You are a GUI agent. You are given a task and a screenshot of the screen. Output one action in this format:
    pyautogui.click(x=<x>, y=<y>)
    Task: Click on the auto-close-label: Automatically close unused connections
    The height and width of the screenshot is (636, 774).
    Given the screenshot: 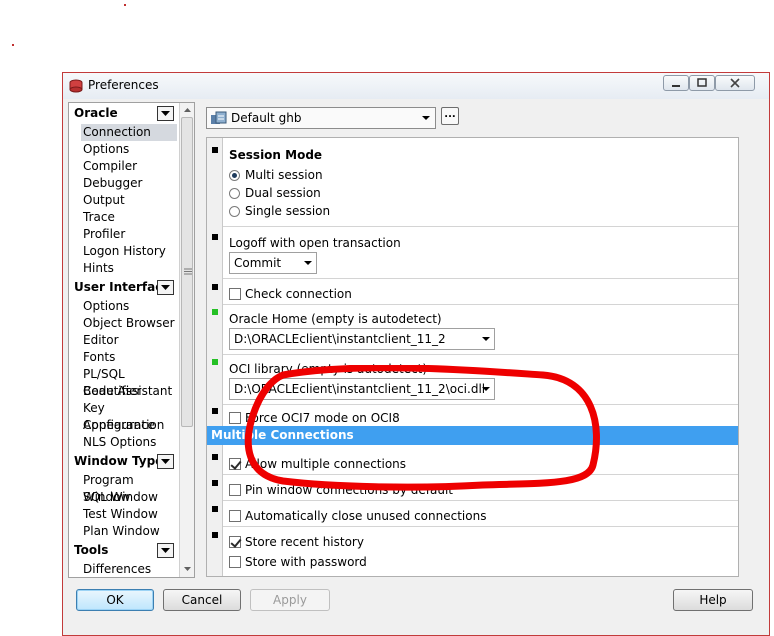 What is the action you would take?
    pyautogui.click(x=366, y=516)
    